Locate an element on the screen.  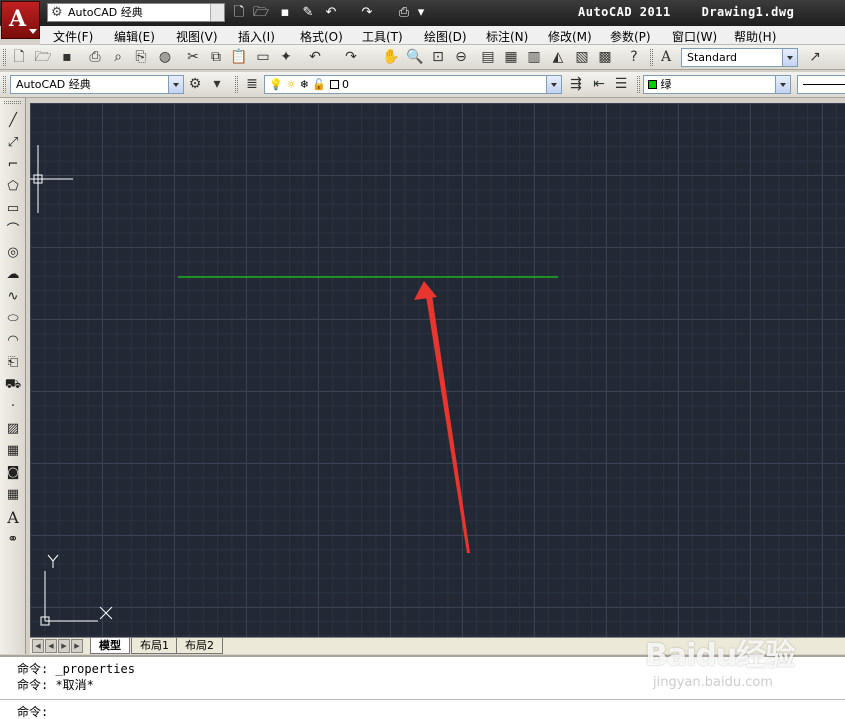
rectangle-icon: ▭ is located at coordinates (13, 209).